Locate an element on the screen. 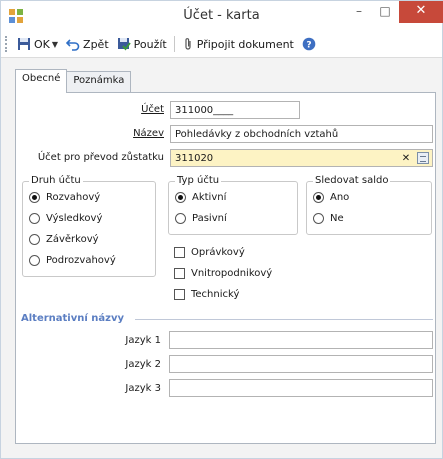 Image resolution: width=443 pixels, height=459 pixels. toolbar-grip is located at coordinates (7, 44).